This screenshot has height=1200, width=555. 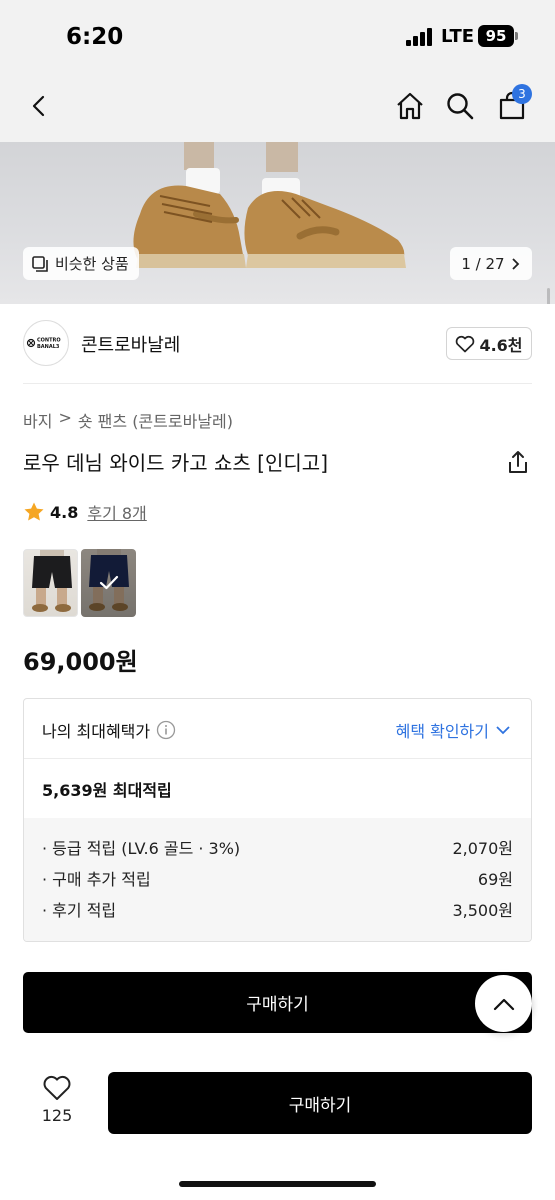 What do you see at coordinates (458, 36) in the screenshot?
I see `network-type: LTE` at bounding box center [458, 36].